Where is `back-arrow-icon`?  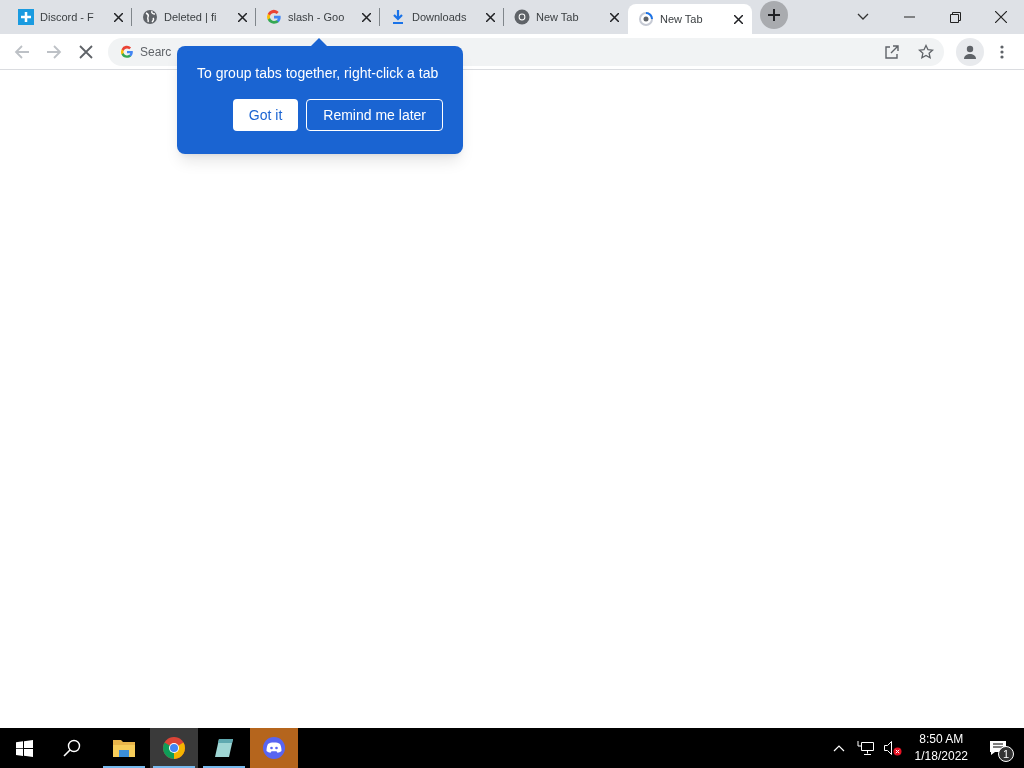
back-arrow-icon is located at coordinates (22, 51).